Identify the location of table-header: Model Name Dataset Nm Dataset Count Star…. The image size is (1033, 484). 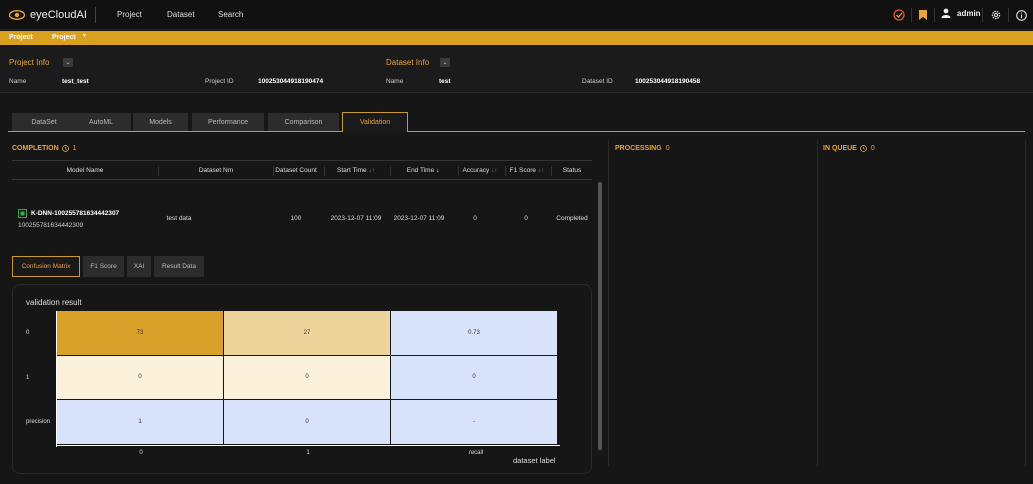
(302, 170).